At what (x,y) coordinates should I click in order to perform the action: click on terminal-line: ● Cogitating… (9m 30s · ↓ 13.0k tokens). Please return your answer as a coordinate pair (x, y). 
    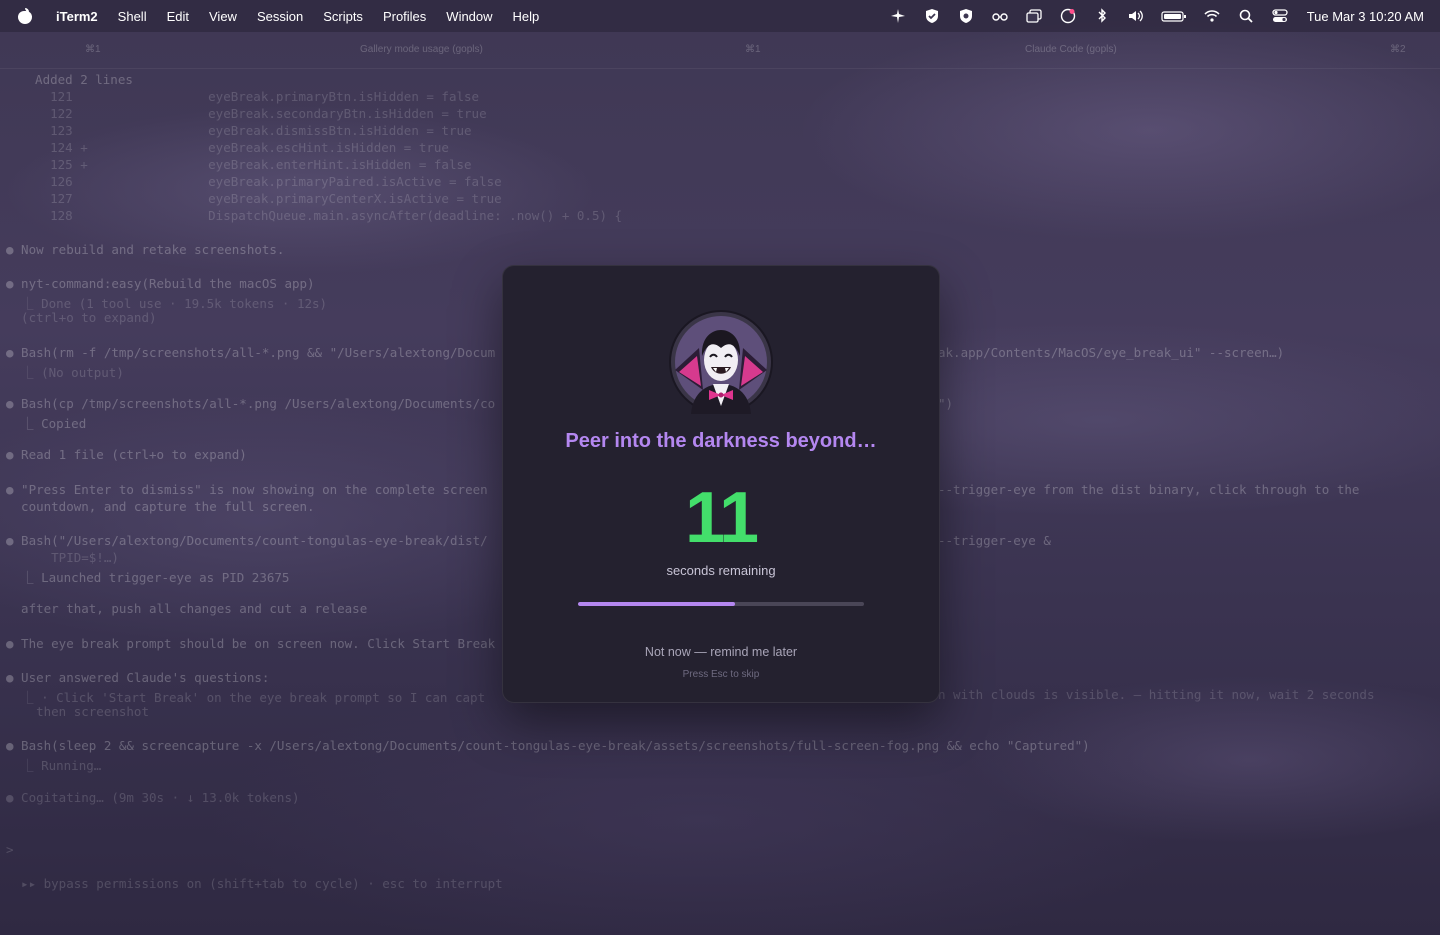
    Looking at the image, I should click on (153, 797).